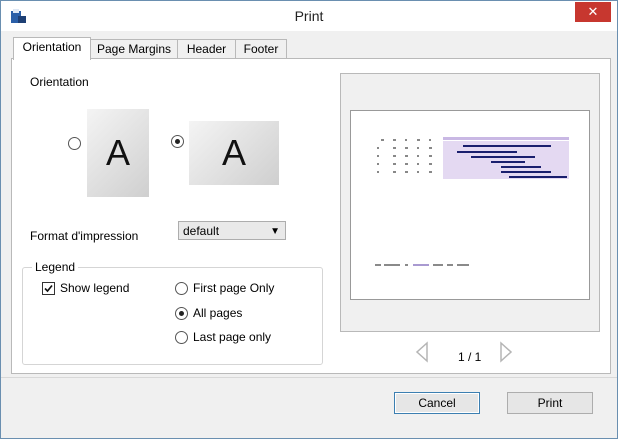  I want to click on orientation-heading: Orientation, so click(59, 82).